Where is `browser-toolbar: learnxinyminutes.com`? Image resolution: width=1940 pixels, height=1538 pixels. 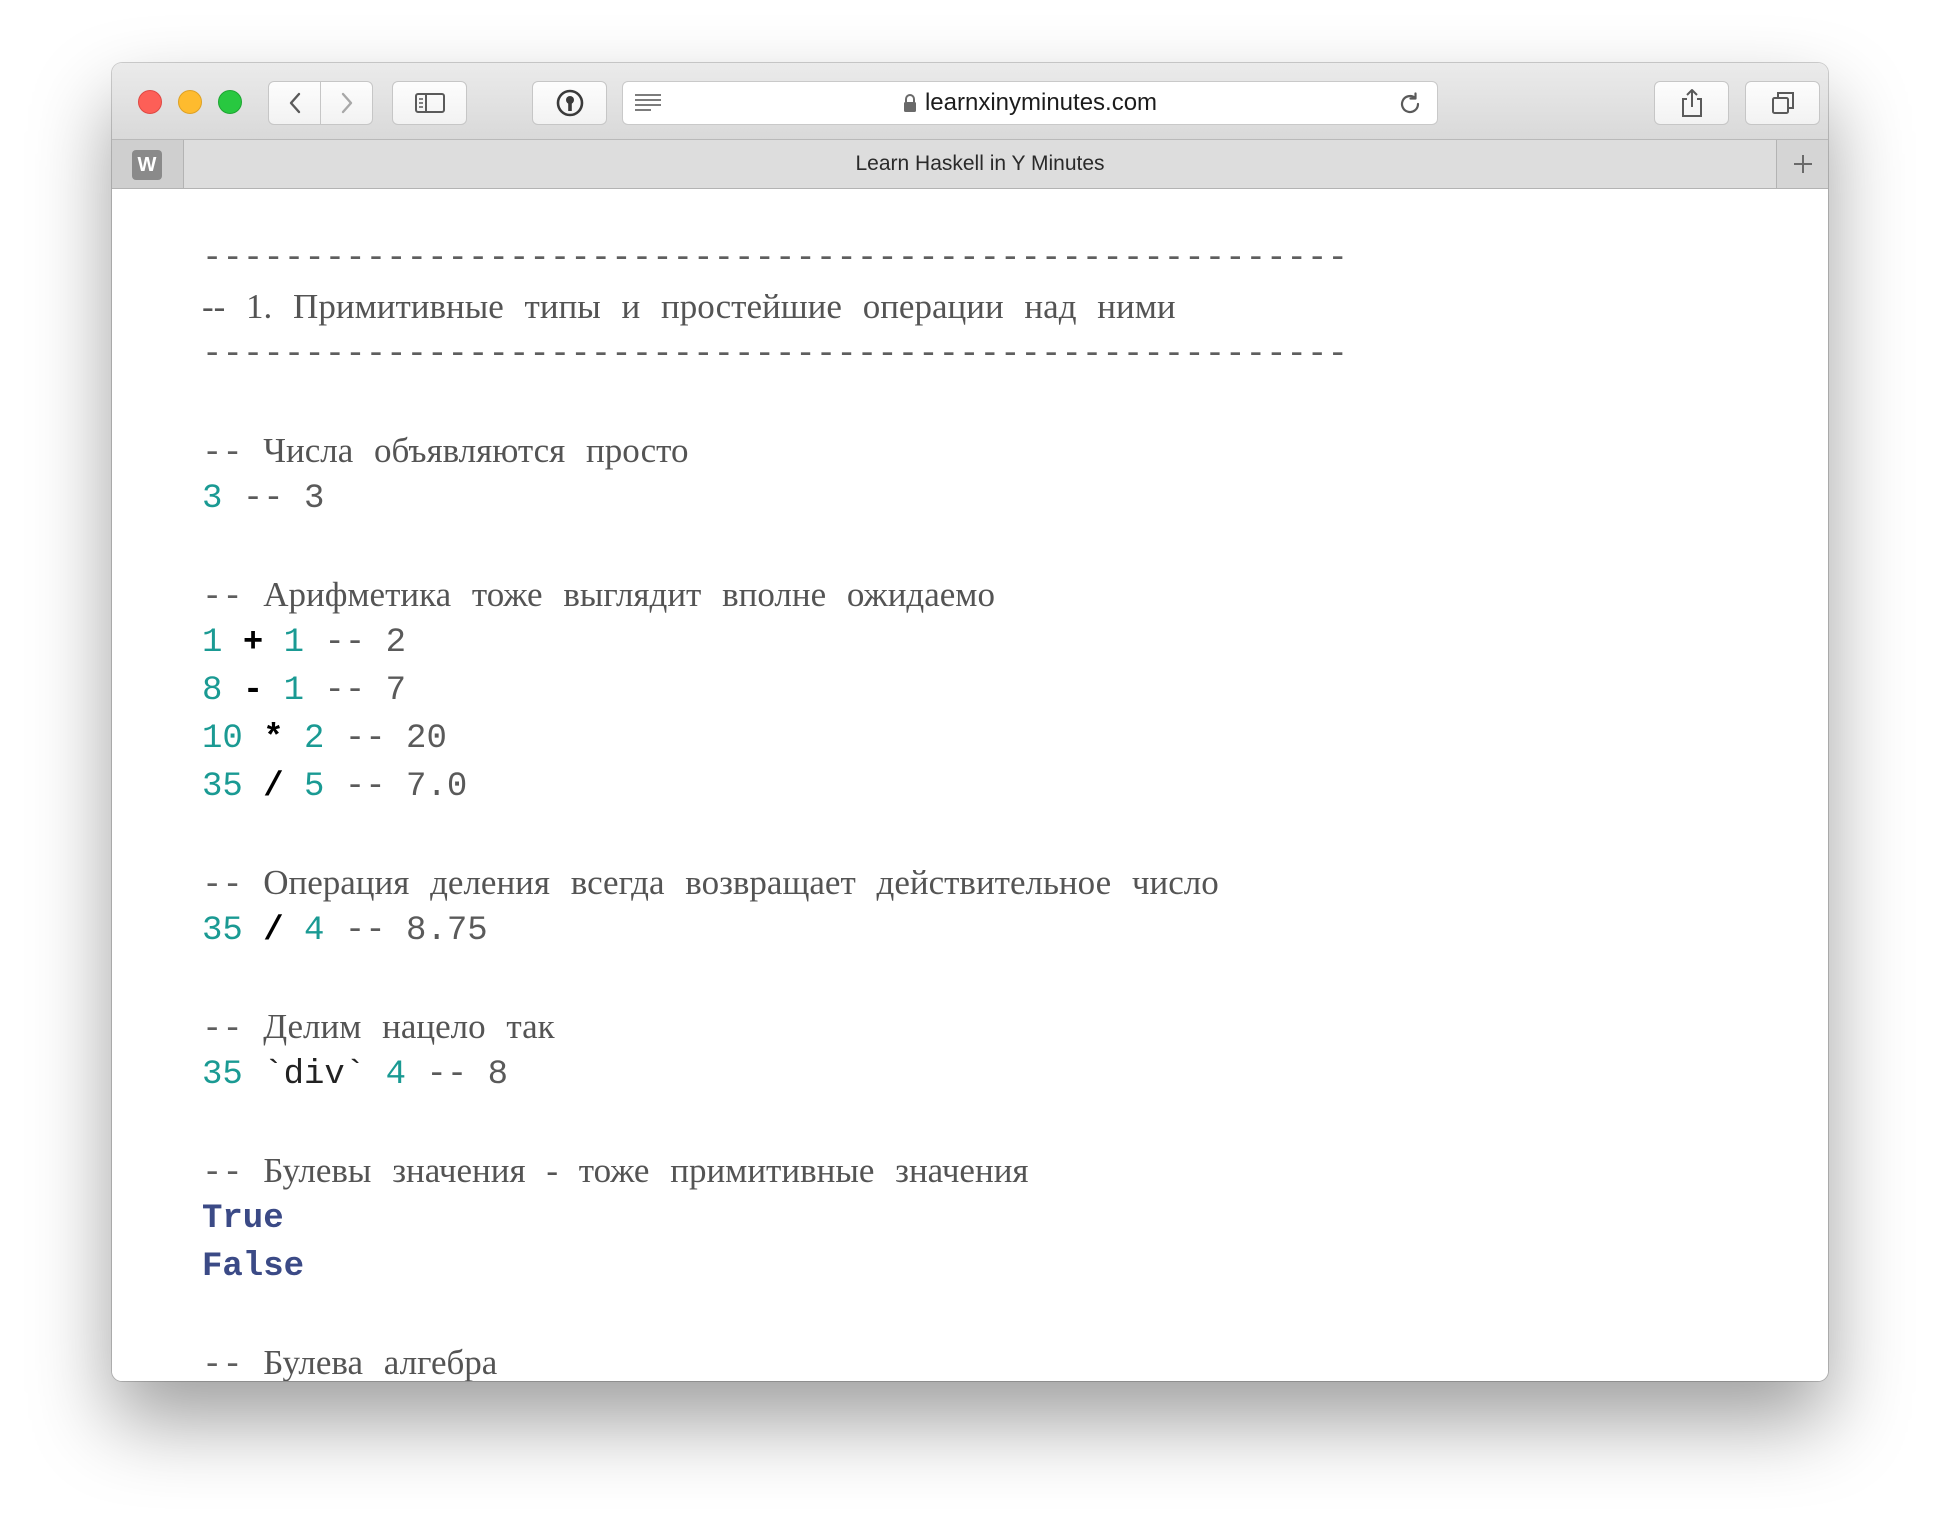
browser-toolbar: learnxinyminutes.com is located at coordinates (970, 101).